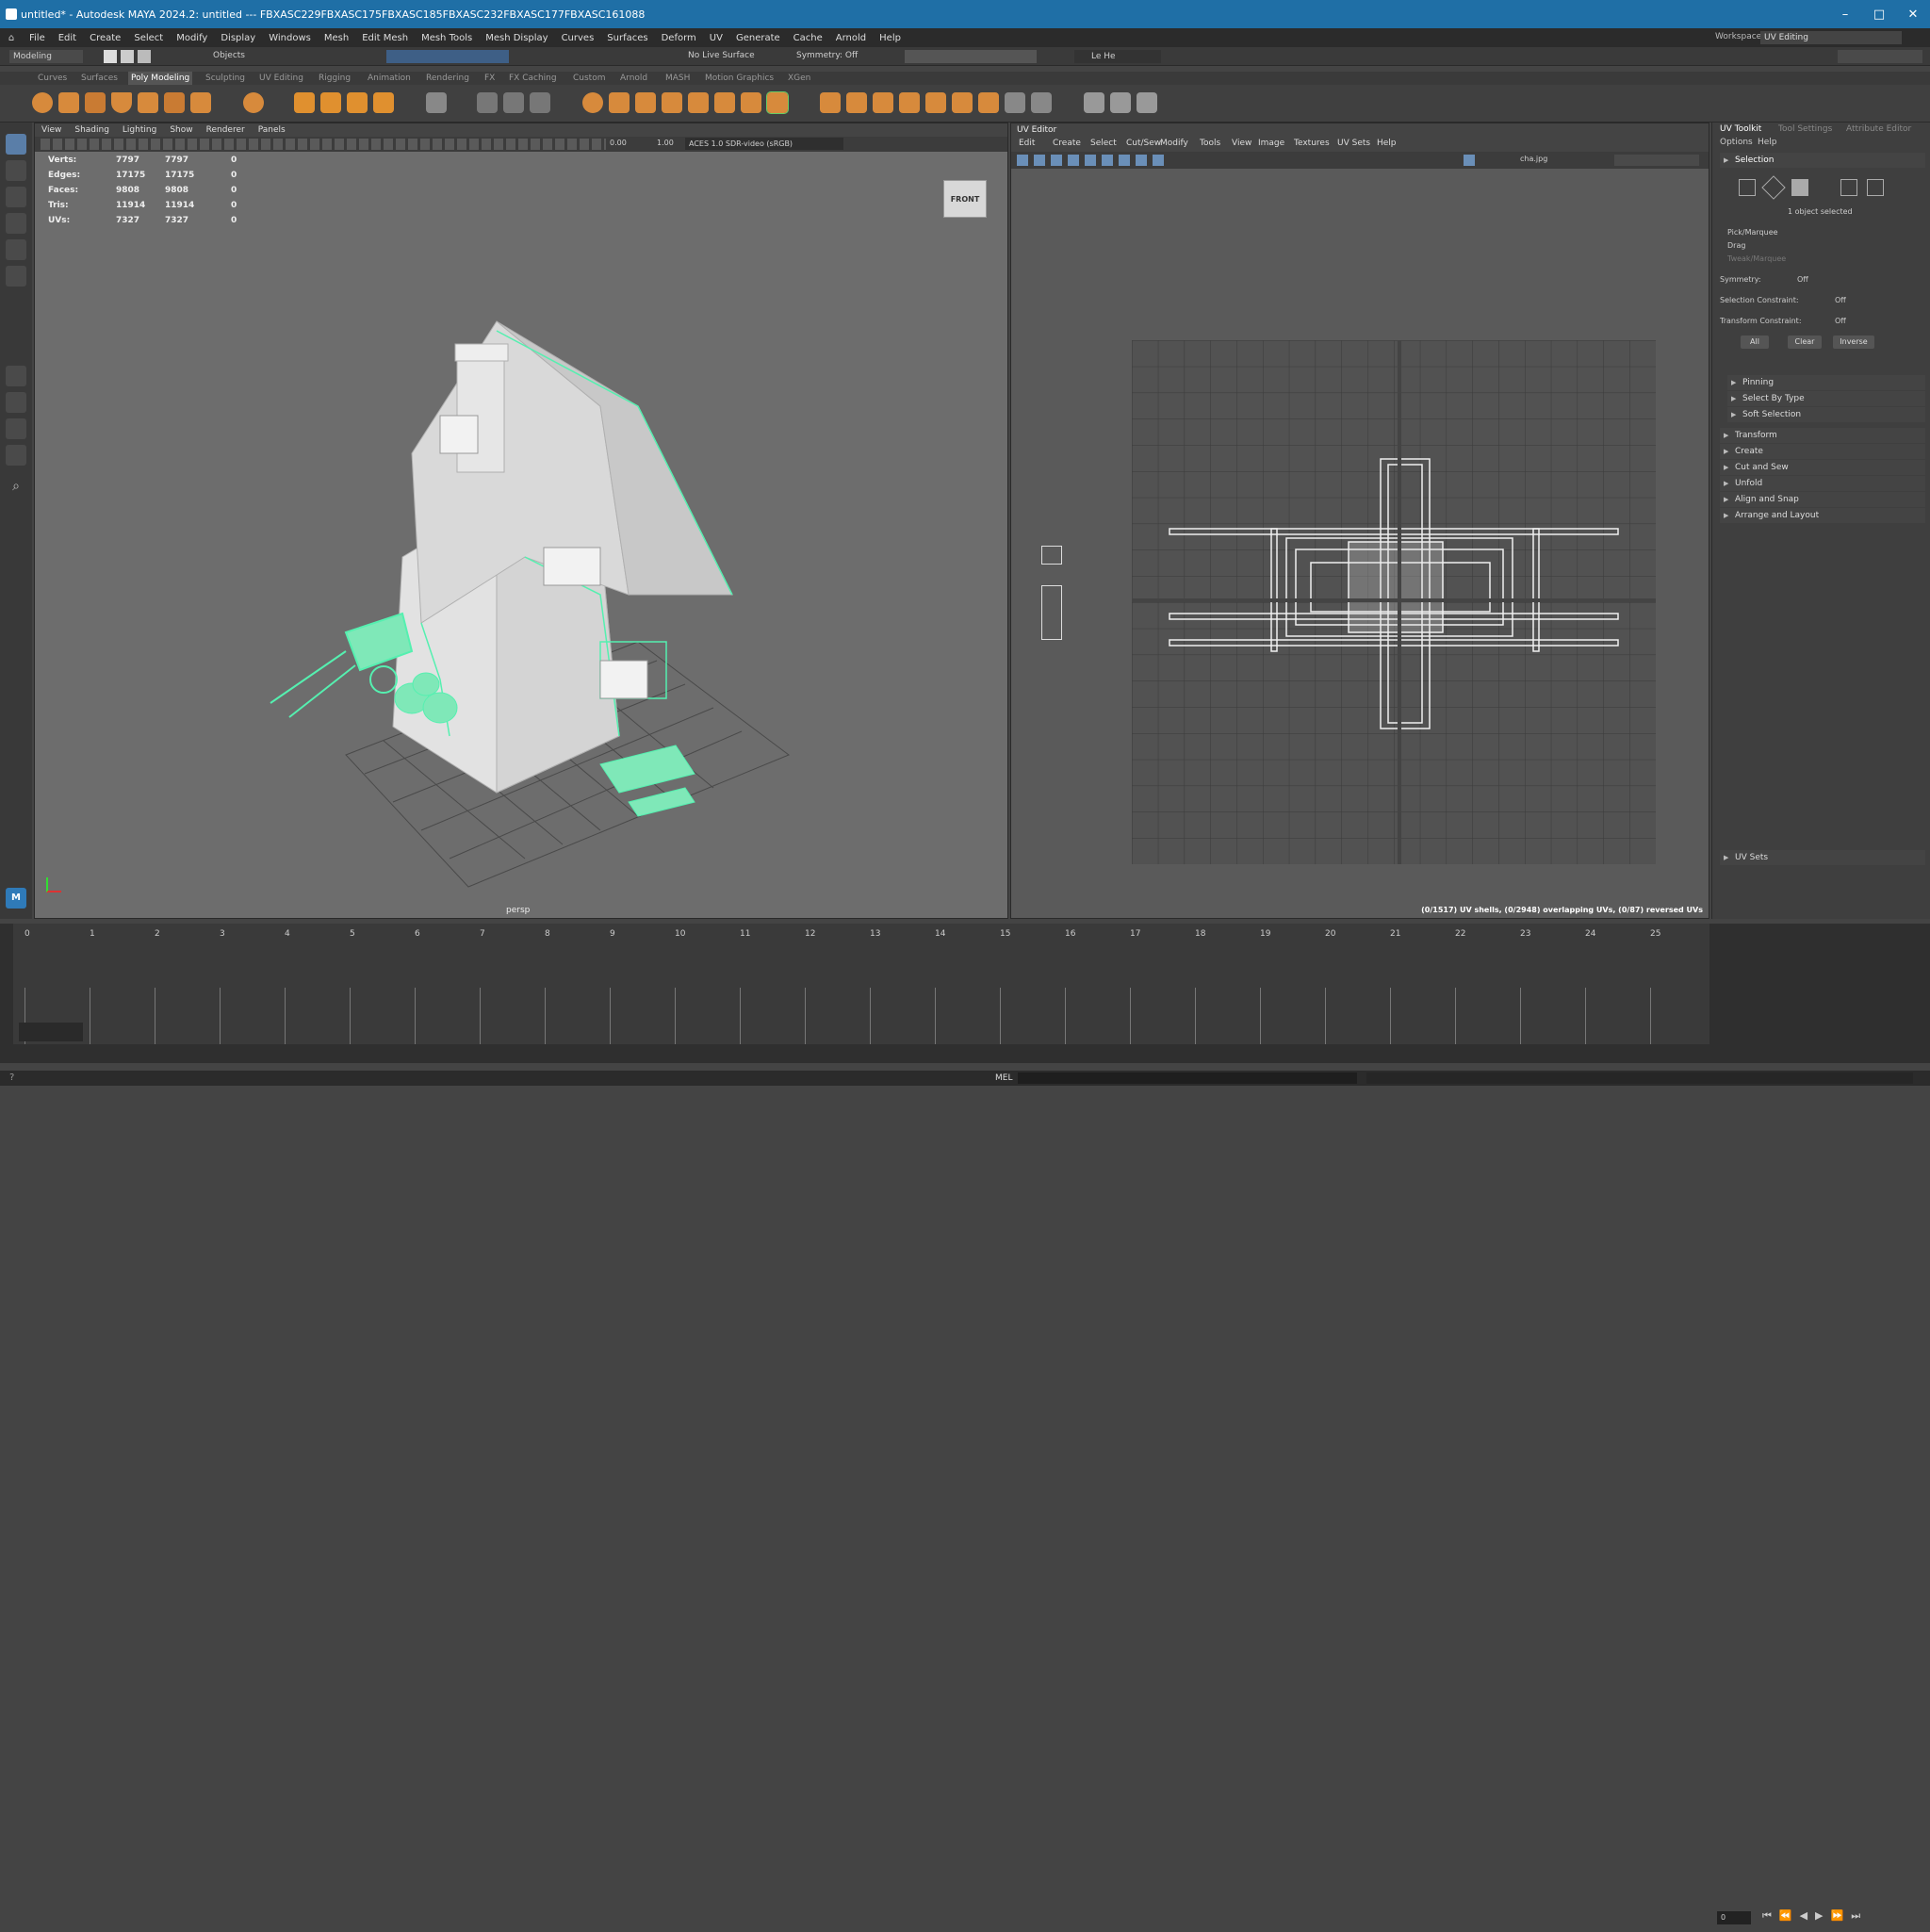 The width and height of the screenshot is (1930, 1932). What do you see at coordinates (16, 428) in the screenshot?
I see `persp-outliner-icon` at bounding box center [16, 428].